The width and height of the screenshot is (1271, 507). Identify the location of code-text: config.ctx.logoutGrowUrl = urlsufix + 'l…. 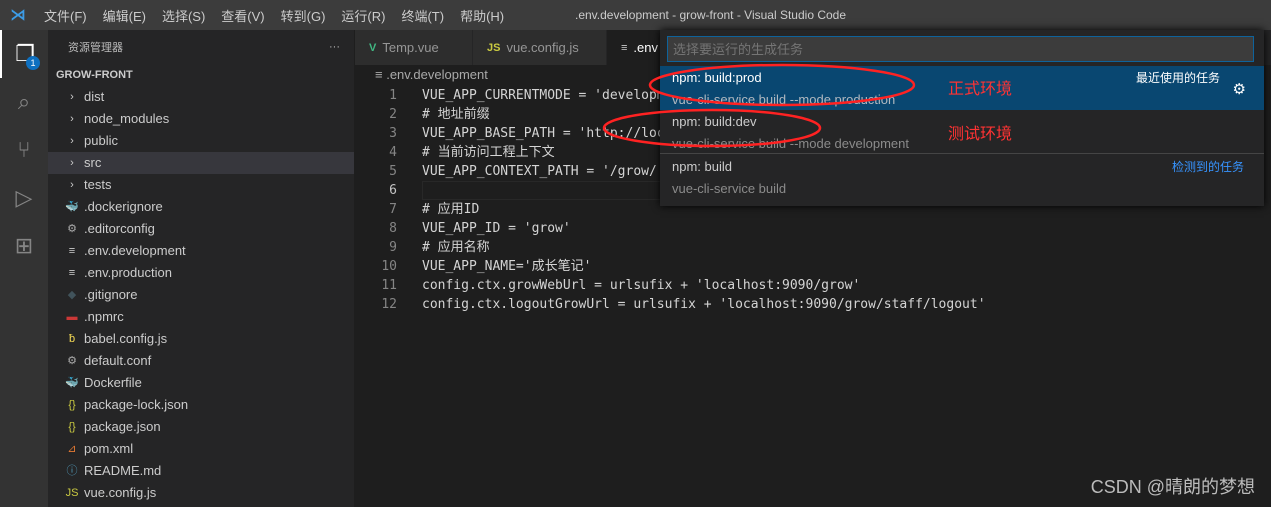
(704, 304).